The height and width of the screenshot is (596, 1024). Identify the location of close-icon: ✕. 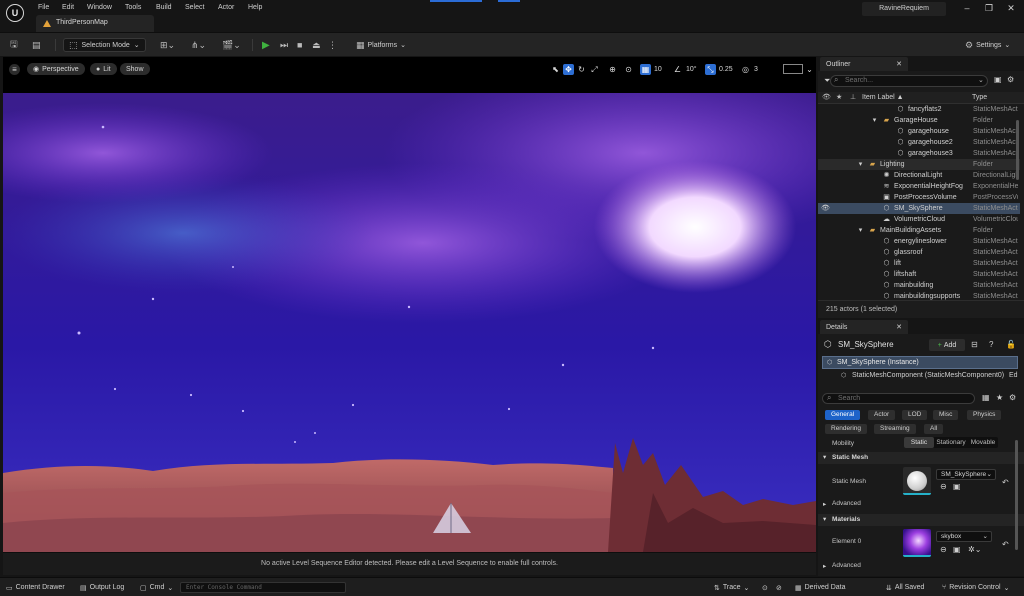
(1011, 8).